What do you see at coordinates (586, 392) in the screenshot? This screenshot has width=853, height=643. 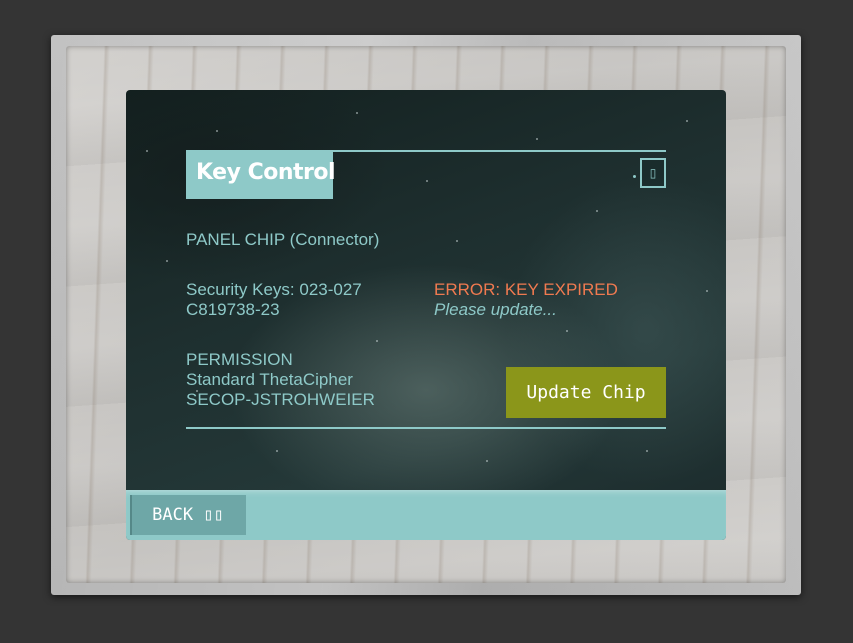 I see `update-chip-button: Update Chip` at bounding box center [586, 392].